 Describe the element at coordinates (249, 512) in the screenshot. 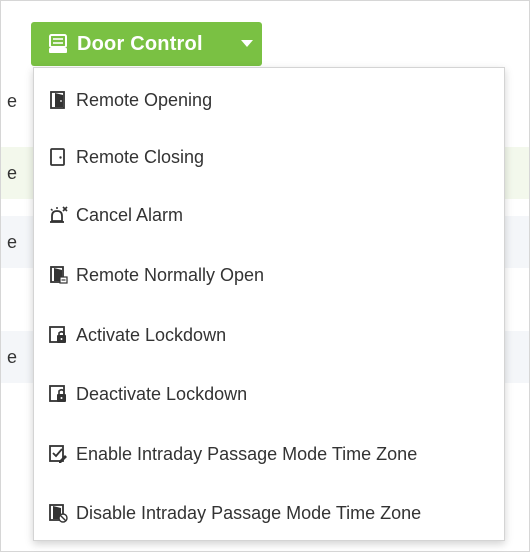

I see `menu-item-label: Disable Intraday Passage Mode Time Zone` at that location.